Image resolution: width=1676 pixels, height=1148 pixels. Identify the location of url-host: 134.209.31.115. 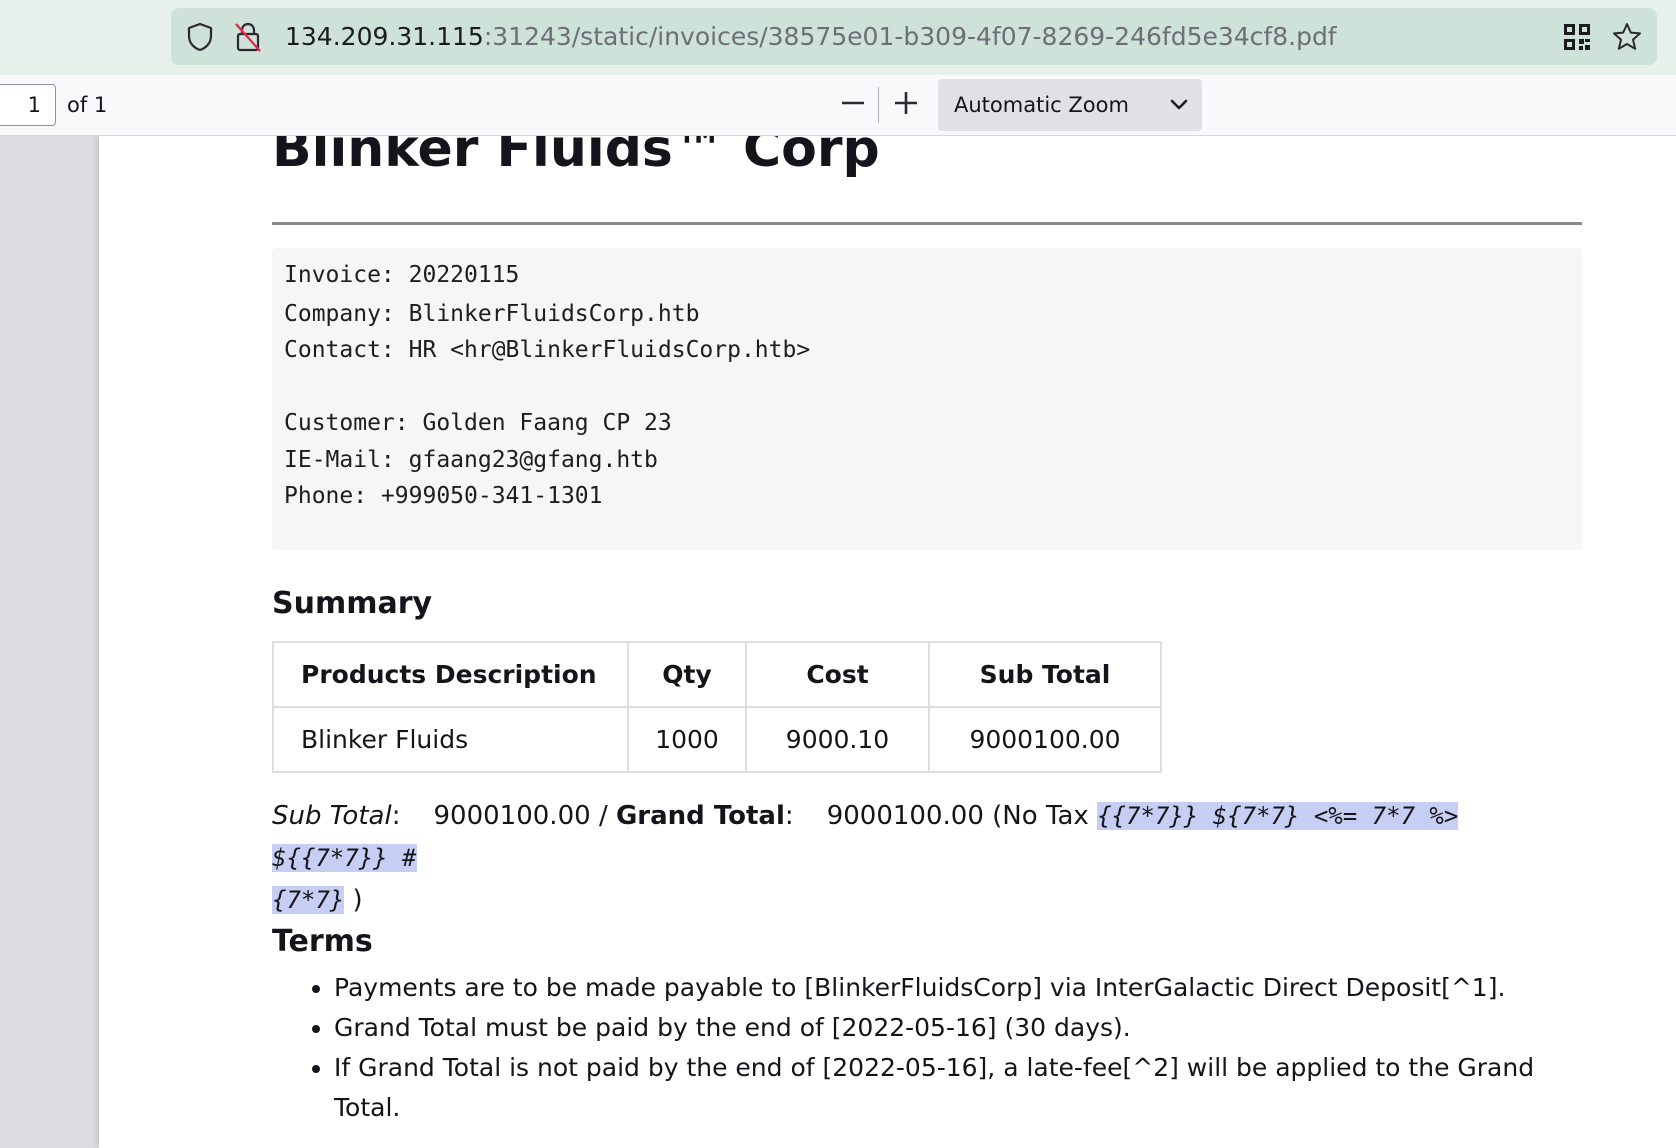
(384, 36).